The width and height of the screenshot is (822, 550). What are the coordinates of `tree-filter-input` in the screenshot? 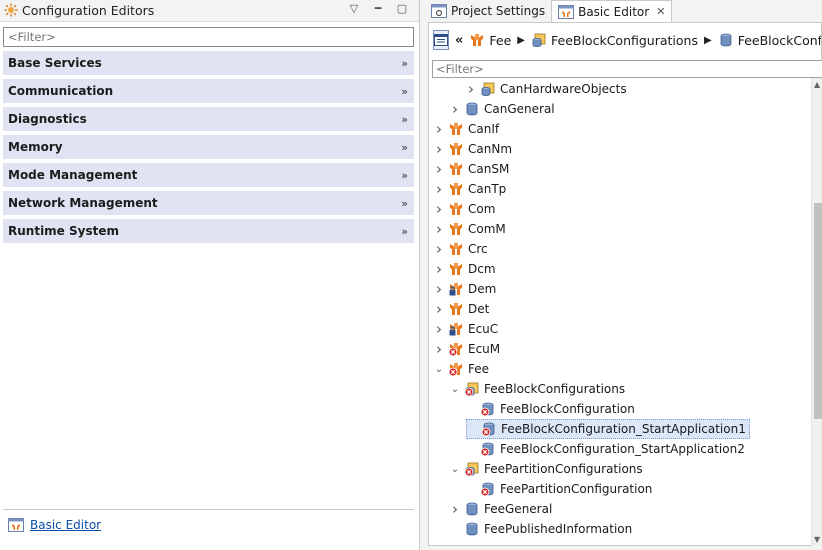 It's located at (627, 69).